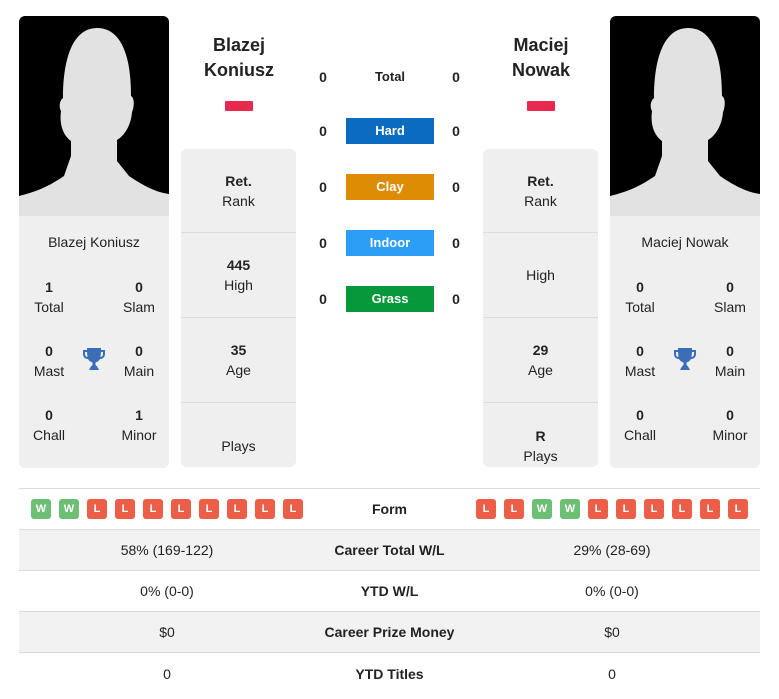 The height and width of the screenshot is (699, 779). Describe the element at coordinates (167, 632) in the screenshot. I see `player1-prize-money: $0` at that location.